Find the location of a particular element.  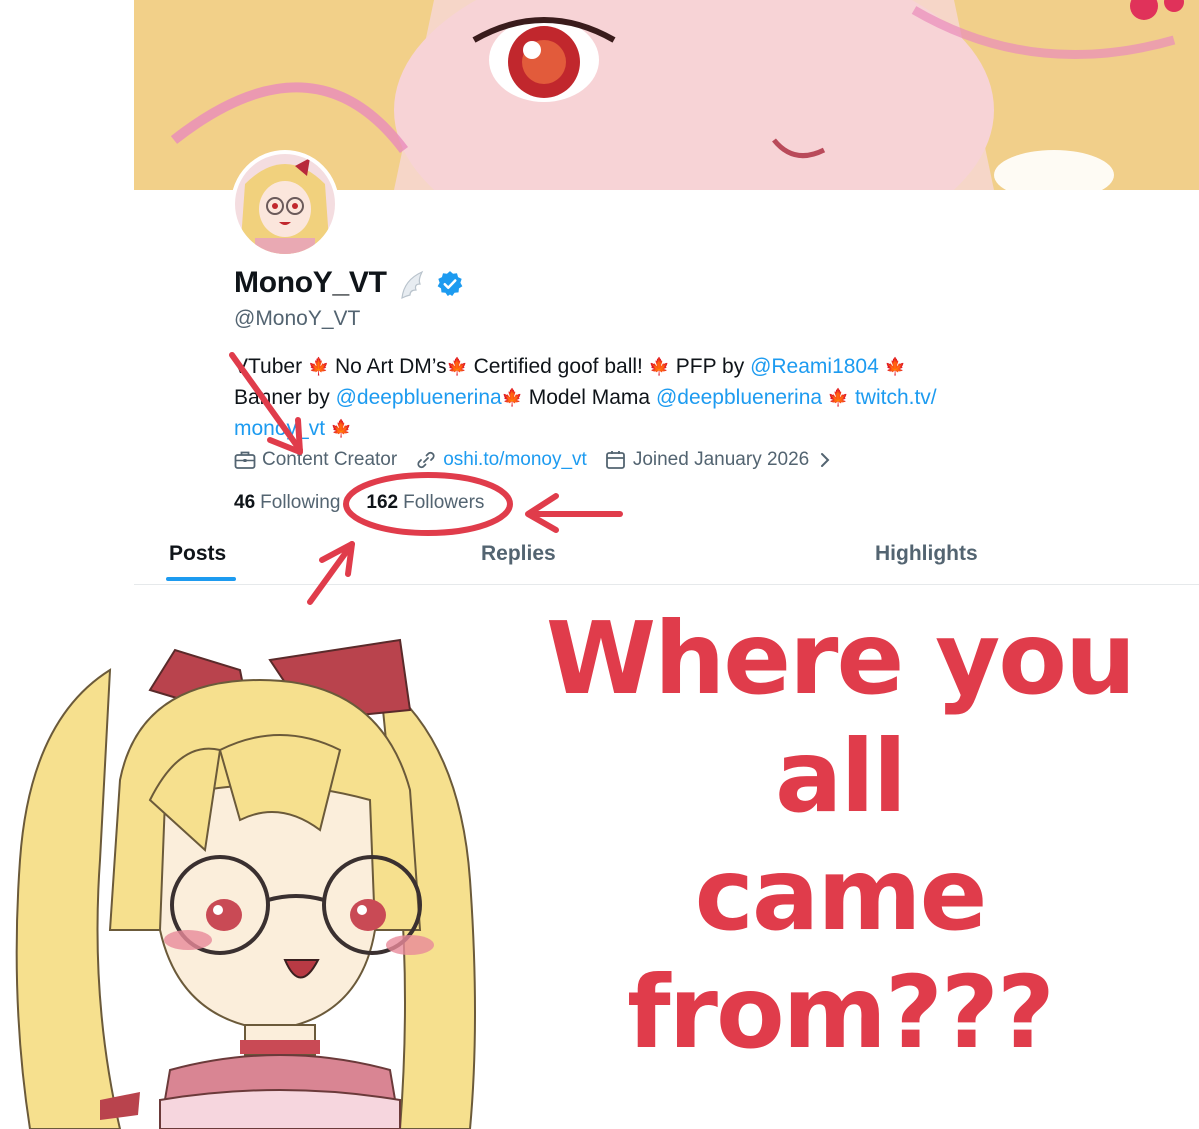

avatar-image is located at coordinates (285, 204).